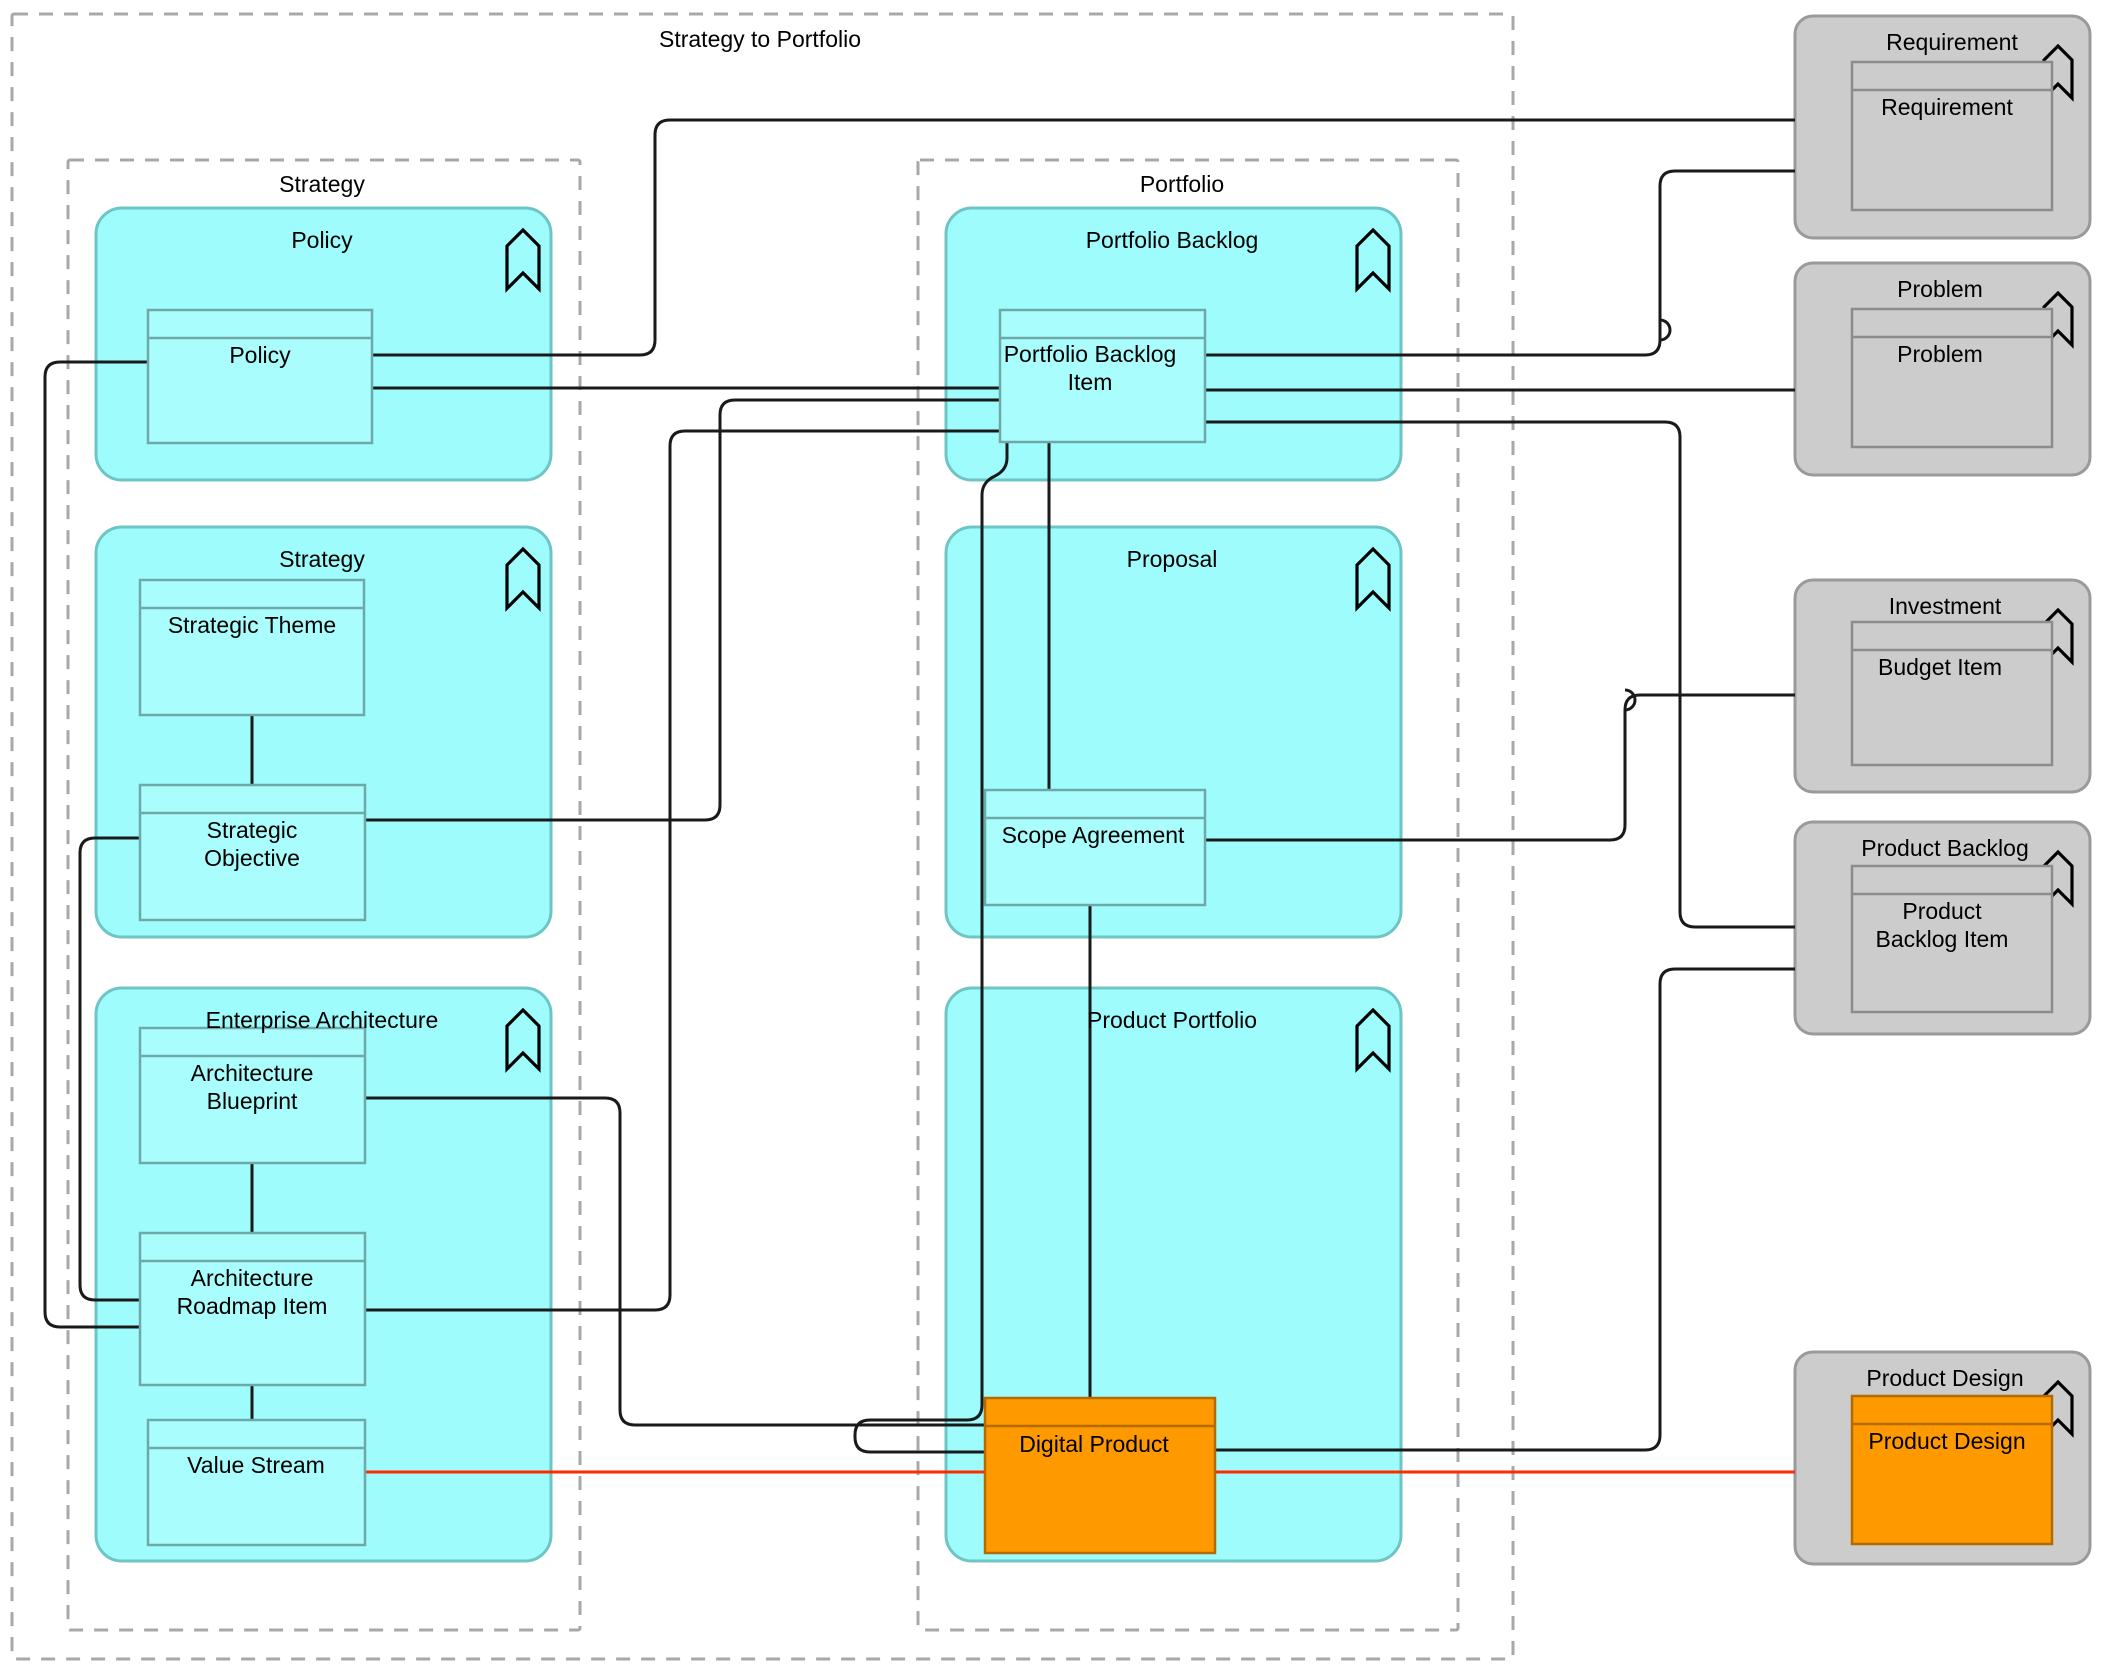 The width and height of the screenshot is (2110, 1672). What do you see at coordinates (1093, 835) in the screenshot?
I see `element-scope-agreement-label: Scope Agreement` at bounding box center [1093, 835].